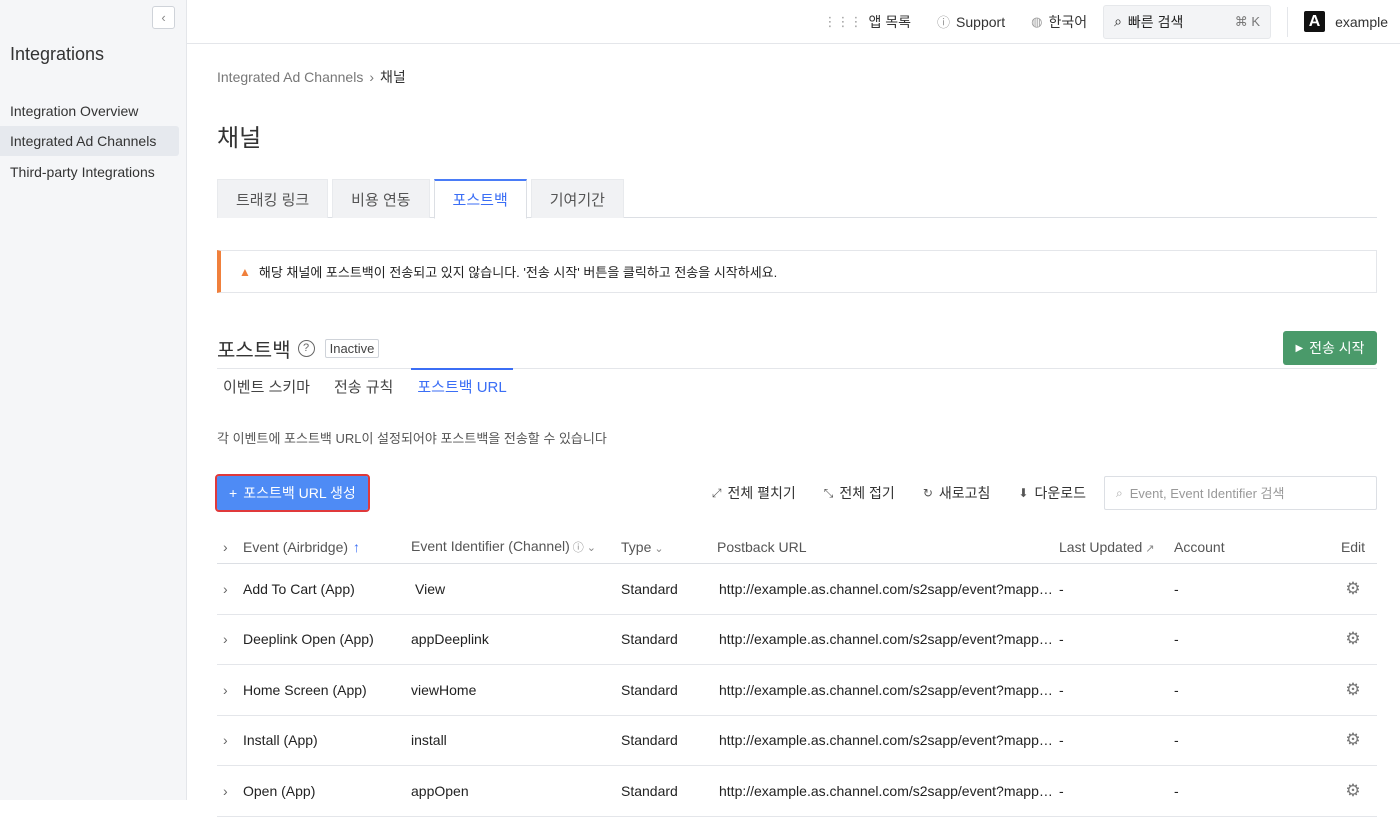 The image size is (1400, 817). What do you see at coordinates (462, 385) in the screenshot?
I see `subtab-postback-url: 포스트백 URL` at bounding box center [462, 385].